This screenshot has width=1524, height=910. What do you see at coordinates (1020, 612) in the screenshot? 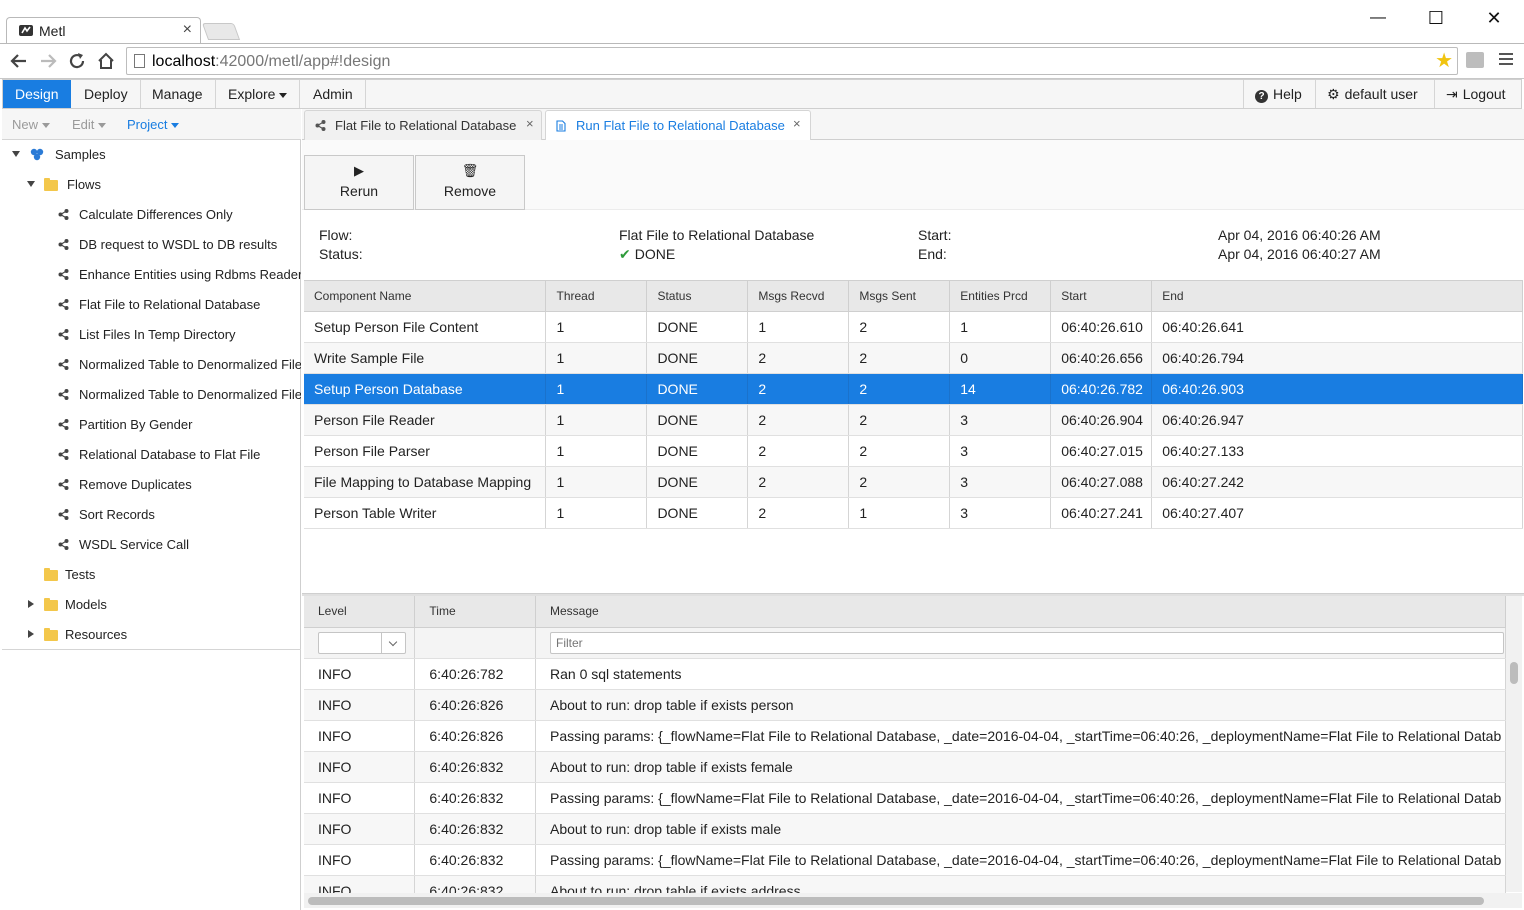
I see `log-column-header: Message` at bounding box center [1020, 612].